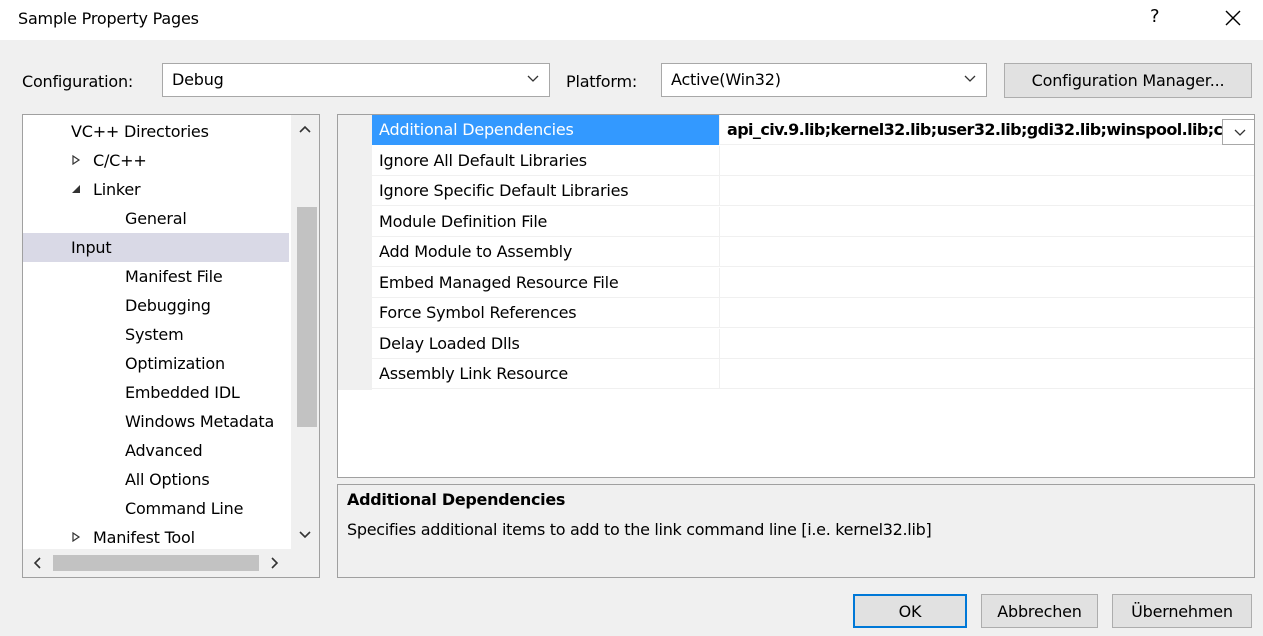 This screenshot has width=1263, height=636. I want to click on property-name: Force Symbol References, so click(546, 313).